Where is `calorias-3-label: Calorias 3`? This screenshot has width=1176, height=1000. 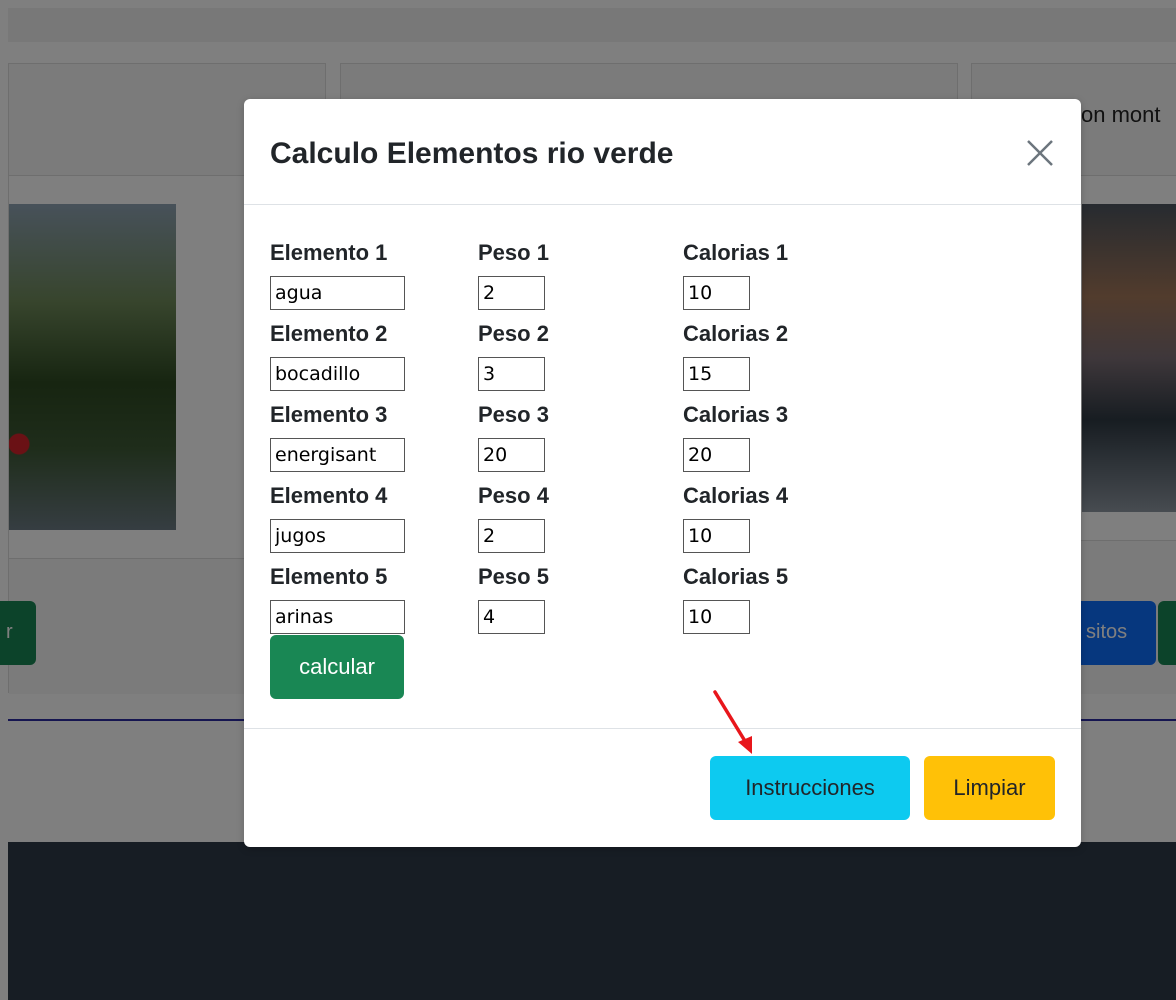 calorias-3-label: Calorias 3 is located at coordinates (736, 414).